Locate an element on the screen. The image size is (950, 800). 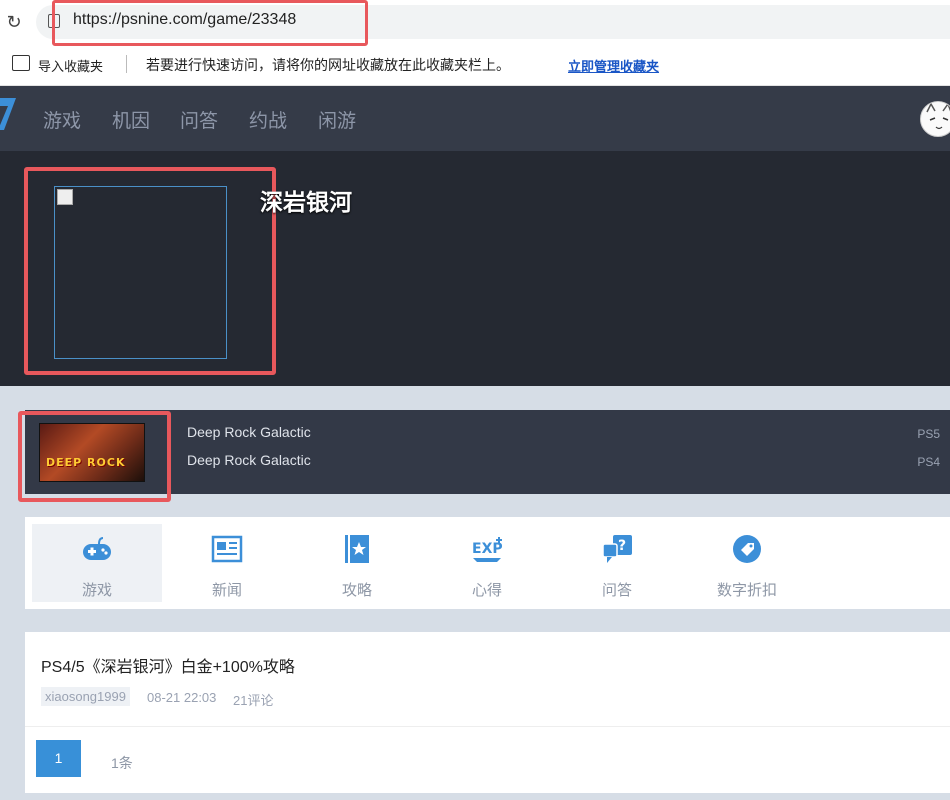
address-bar: ↻ https://psnine.com/game/23348 is located at coordinates (475, 23).